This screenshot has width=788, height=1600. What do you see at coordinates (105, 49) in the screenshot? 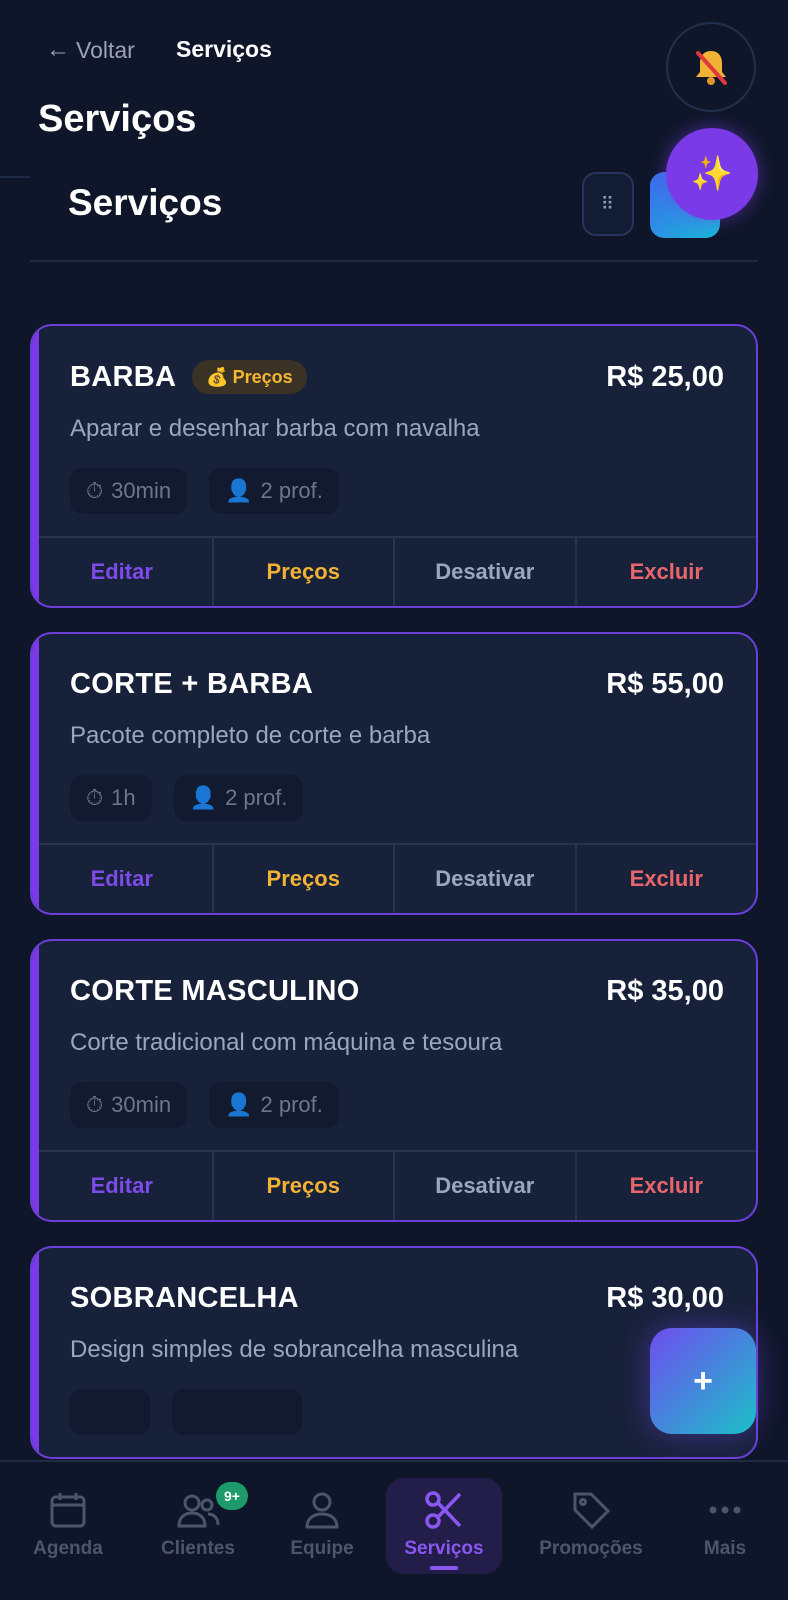
I see `back-label: Voltar` at bounding box center [105, 49].